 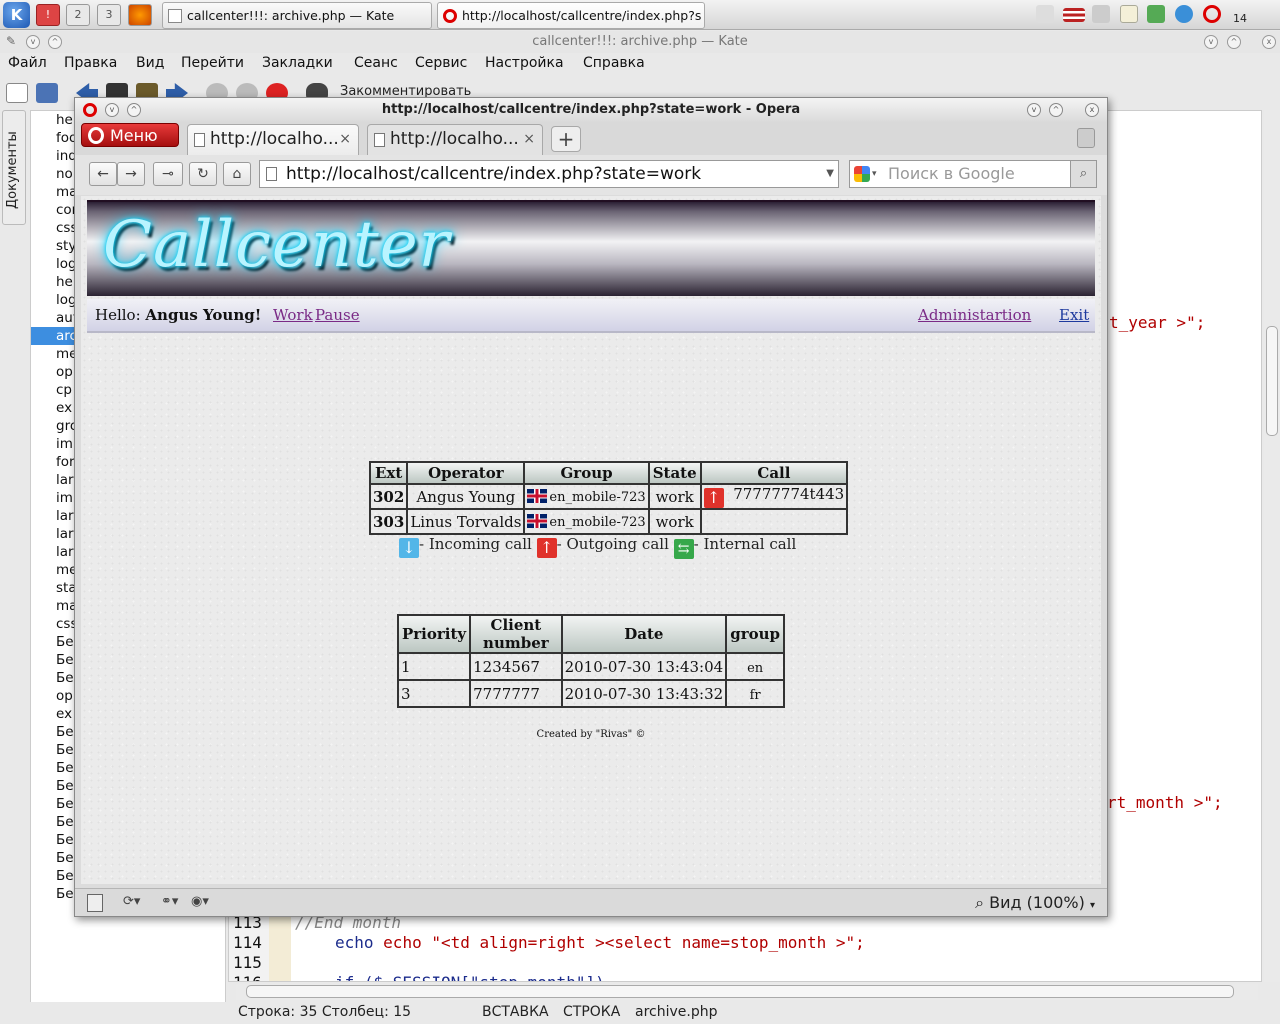 What do you see at coordinates (546, 548) in the screenshot?
I see `outgoing-call-icon: ↑` at bounding box center [546, 548].